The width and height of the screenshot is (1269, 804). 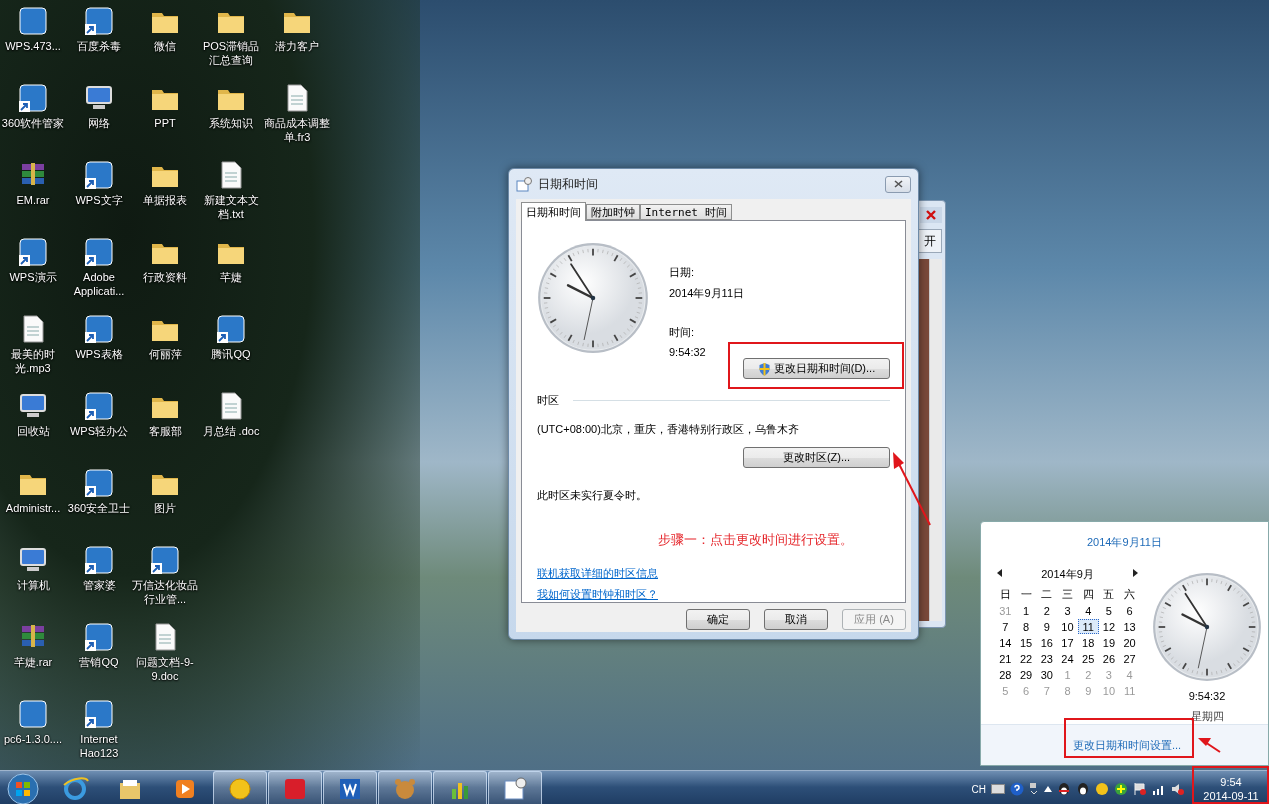 I want to click on desktop-icon-label: WPS轻办公, so click(x=99, y=431).